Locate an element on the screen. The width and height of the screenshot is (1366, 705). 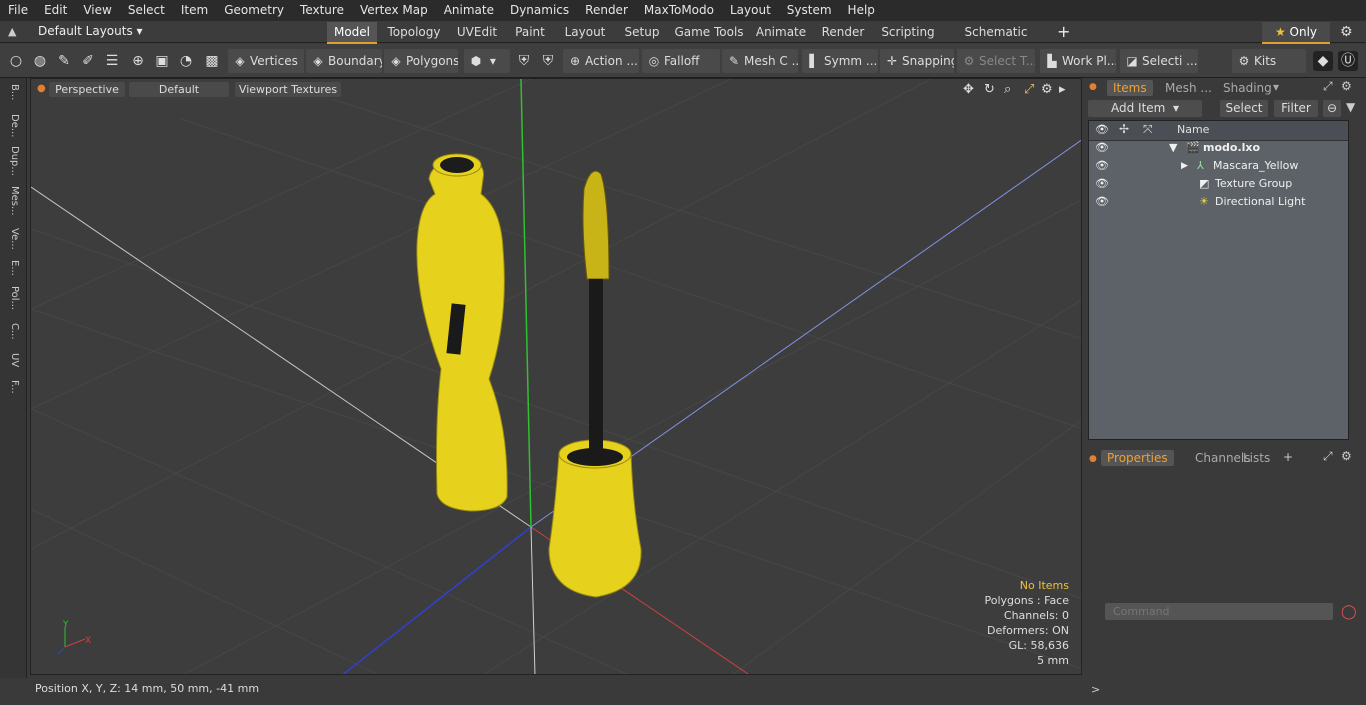
name-column-header: Name is located at coordinates (1193, 129).